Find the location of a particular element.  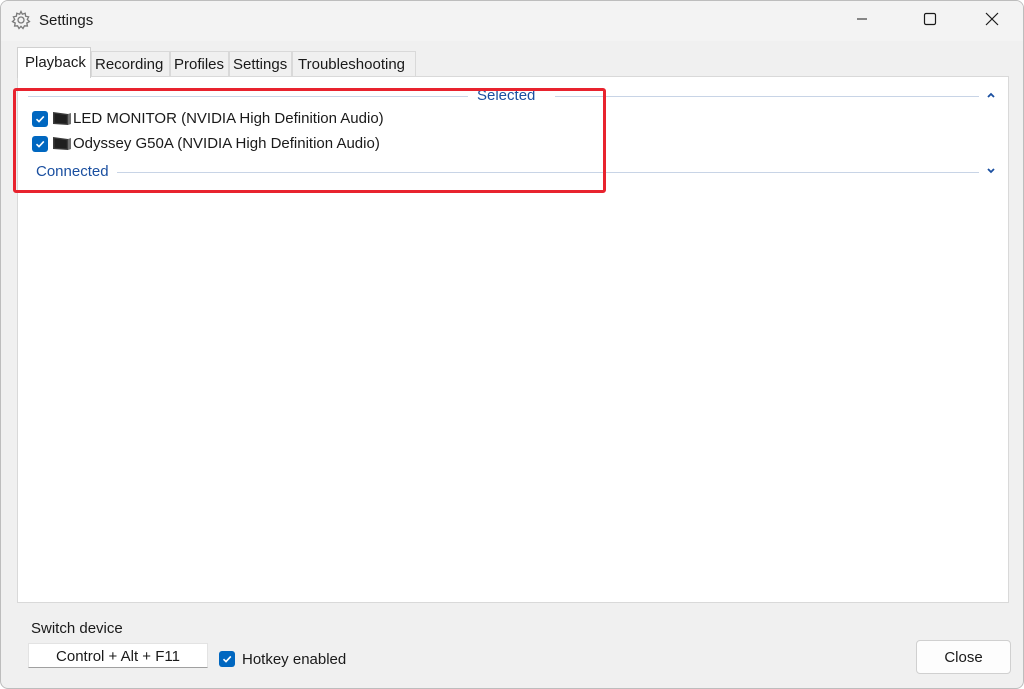

group-header-connected: Connected is located at coordinates (514, 172).